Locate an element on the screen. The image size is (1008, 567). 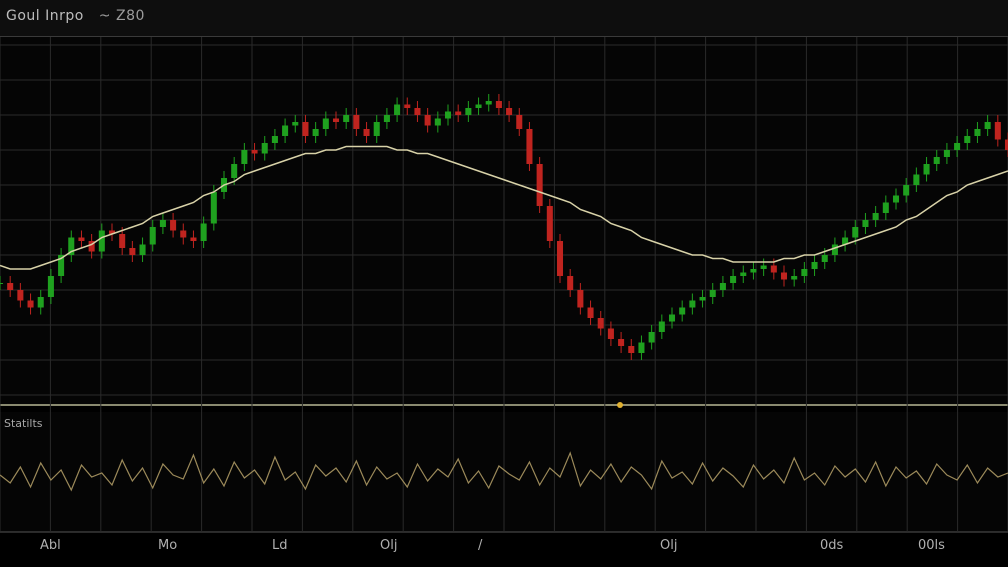
crosshair-marker is located at coordinates (620, 405).